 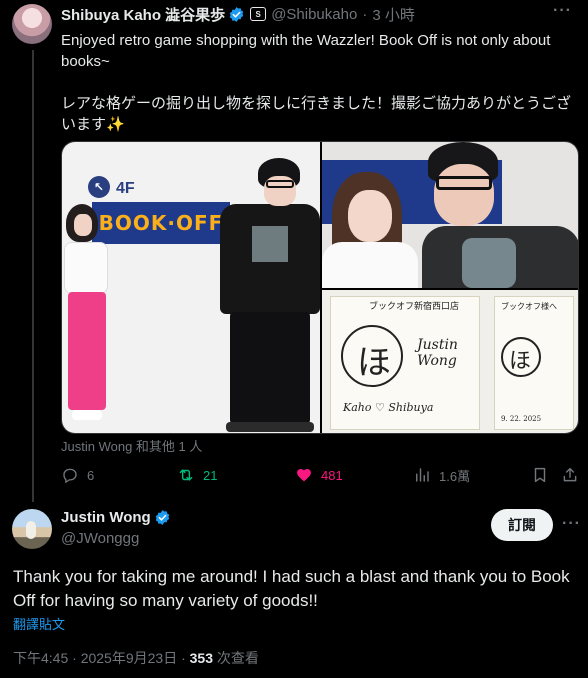 I want to click on board-date: 9. 22. 2025, so click(x=521, y=419).